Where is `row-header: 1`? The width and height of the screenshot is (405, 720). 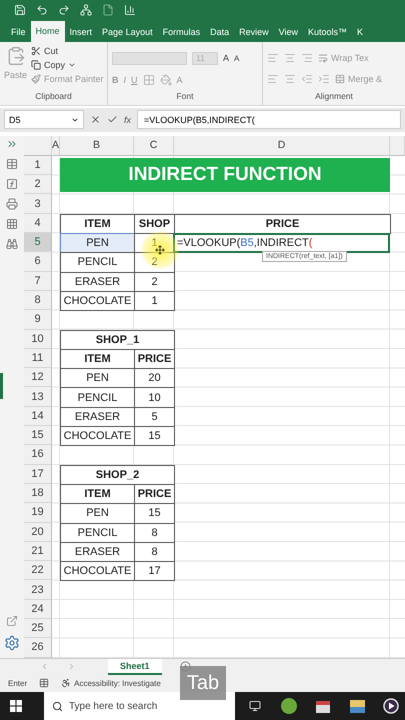 row-header: 1 is located at coordinates (38, 166).